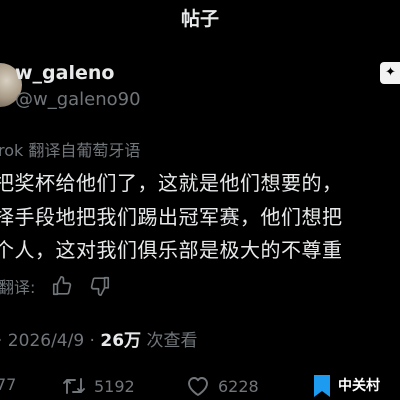 The width and height of the screenshot is (400, 400). I want to click on bookmark-button, so click(326, 386).